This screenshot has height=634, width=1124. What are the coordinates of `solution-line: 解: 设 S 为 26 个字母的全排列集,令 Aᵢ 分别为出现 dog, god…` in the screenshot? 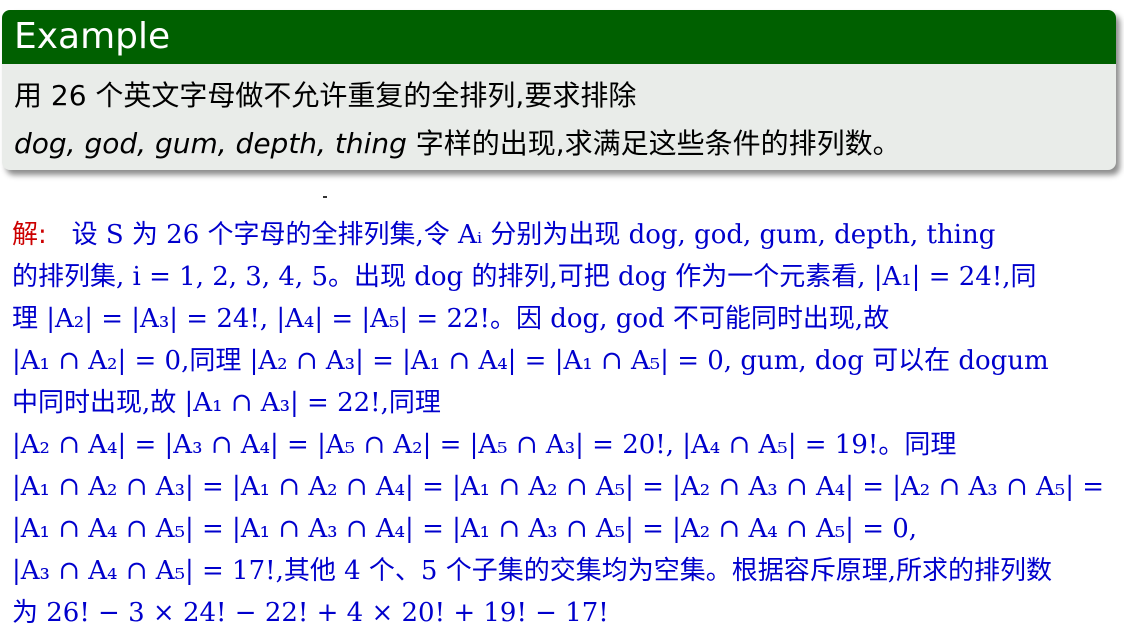 It's located at (562, 235).